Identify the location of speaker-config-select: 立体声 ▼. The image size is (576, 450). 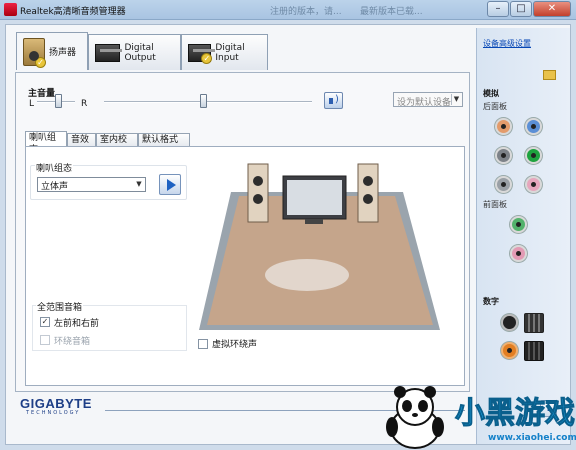
(91, 184).